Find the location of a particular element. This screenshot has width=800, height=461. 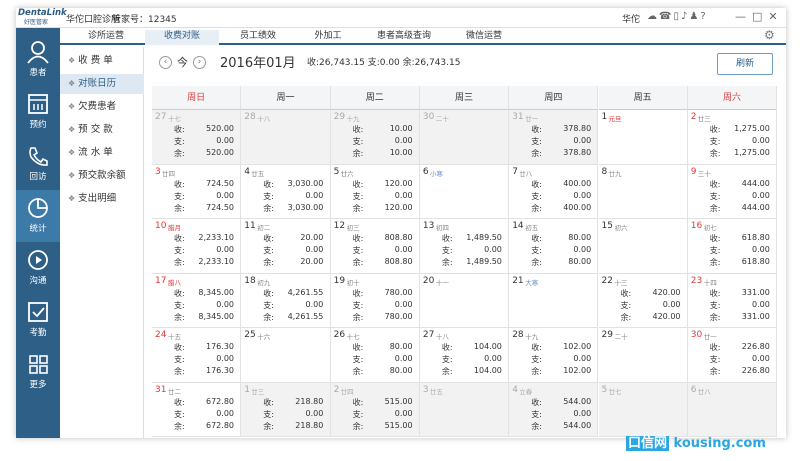

calendar-day-cell: 2 廿三 收: 1,275.00 支: 0.00 余: 1,275.00 is located at coordinates (732, 137).